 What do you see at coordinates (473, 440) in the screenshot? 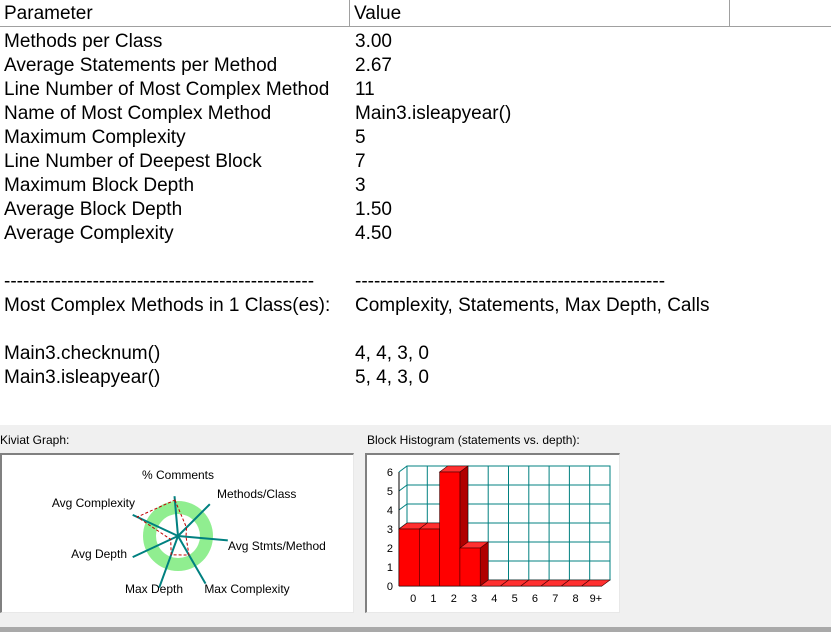
I see `block-histogram-label: Block Histogram (statements vs. depth):` at bounding box center [473, 440].